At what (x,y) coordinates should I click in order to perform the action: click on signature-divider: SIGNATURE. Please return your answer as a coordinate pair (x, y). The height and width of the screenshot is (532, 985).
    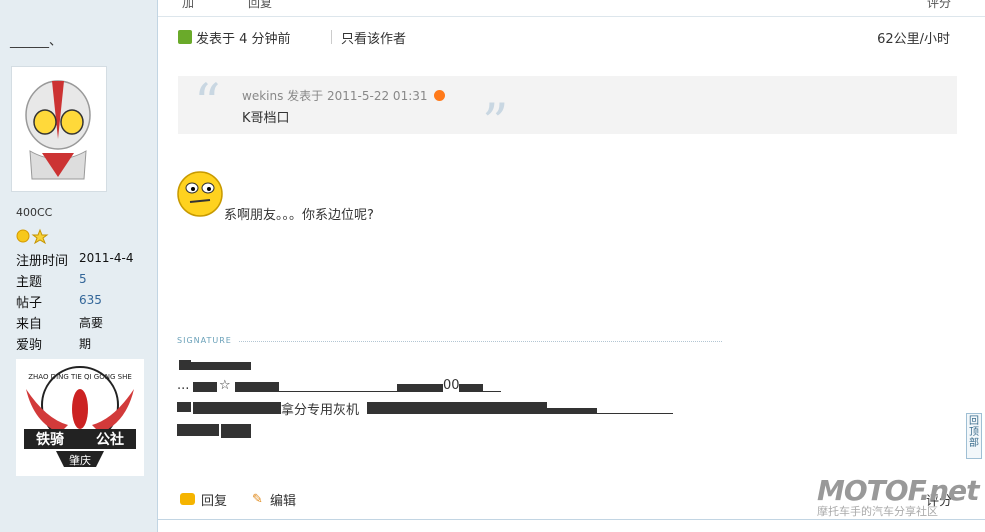
    Looking at the image, I should click on (449, 341).